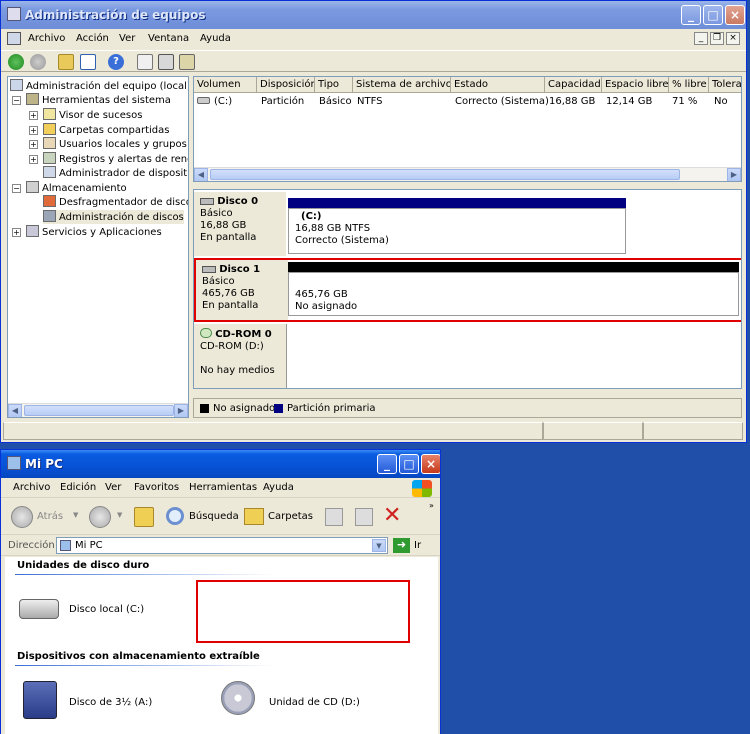  What do you see at coordinates (99, 86) in the screenshot?
I see `tree-item-computer-management: Administración del equipo (local)` at bounding box center [99, 86].